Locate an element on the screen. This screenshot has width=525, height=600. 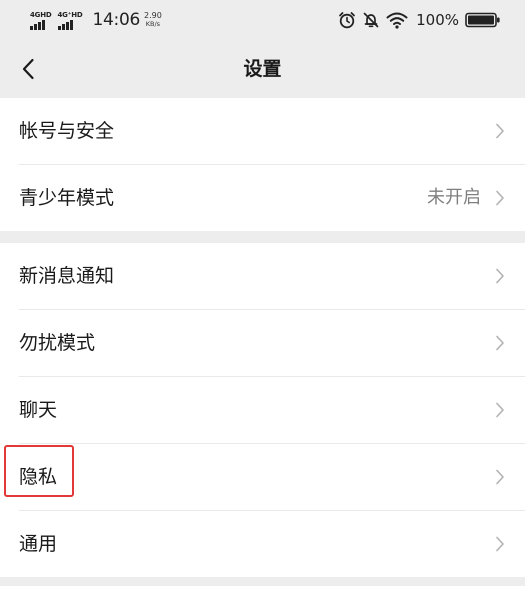
settings-row-chat: 聊天 is located at coordinates (262, 410).